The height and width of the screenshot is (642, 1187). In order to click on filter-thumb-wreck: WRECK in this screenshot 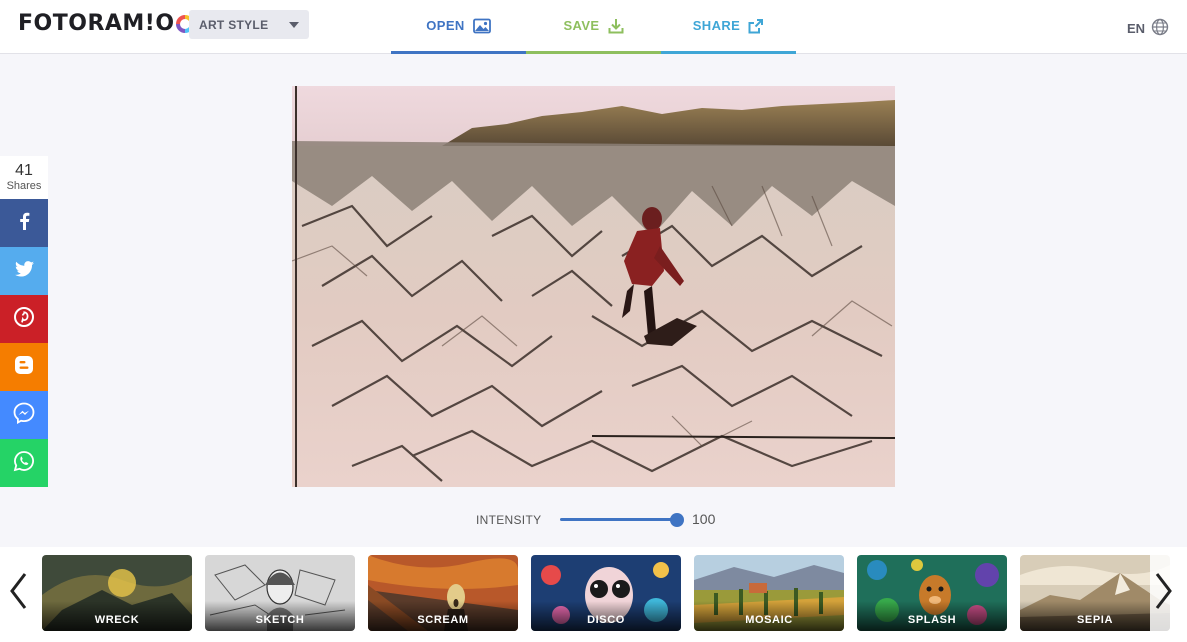, I will do `click(117, 593)`.